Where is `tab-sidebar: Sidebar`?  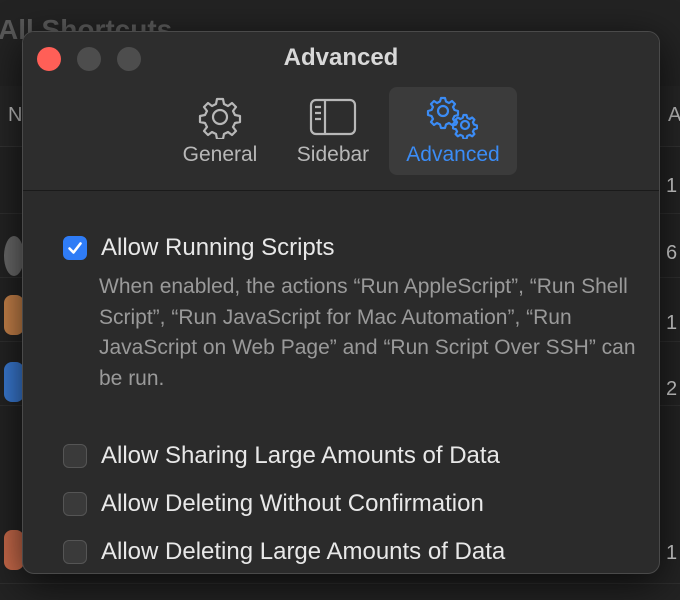
tab-sidebar: Sidebar is located at coordinates (333, 131).